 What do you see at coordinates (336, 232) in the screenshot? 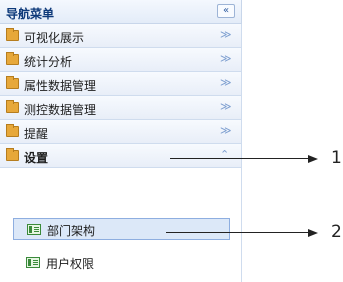
I see `callout-label-2: 2` at bounding box center [336, 232].